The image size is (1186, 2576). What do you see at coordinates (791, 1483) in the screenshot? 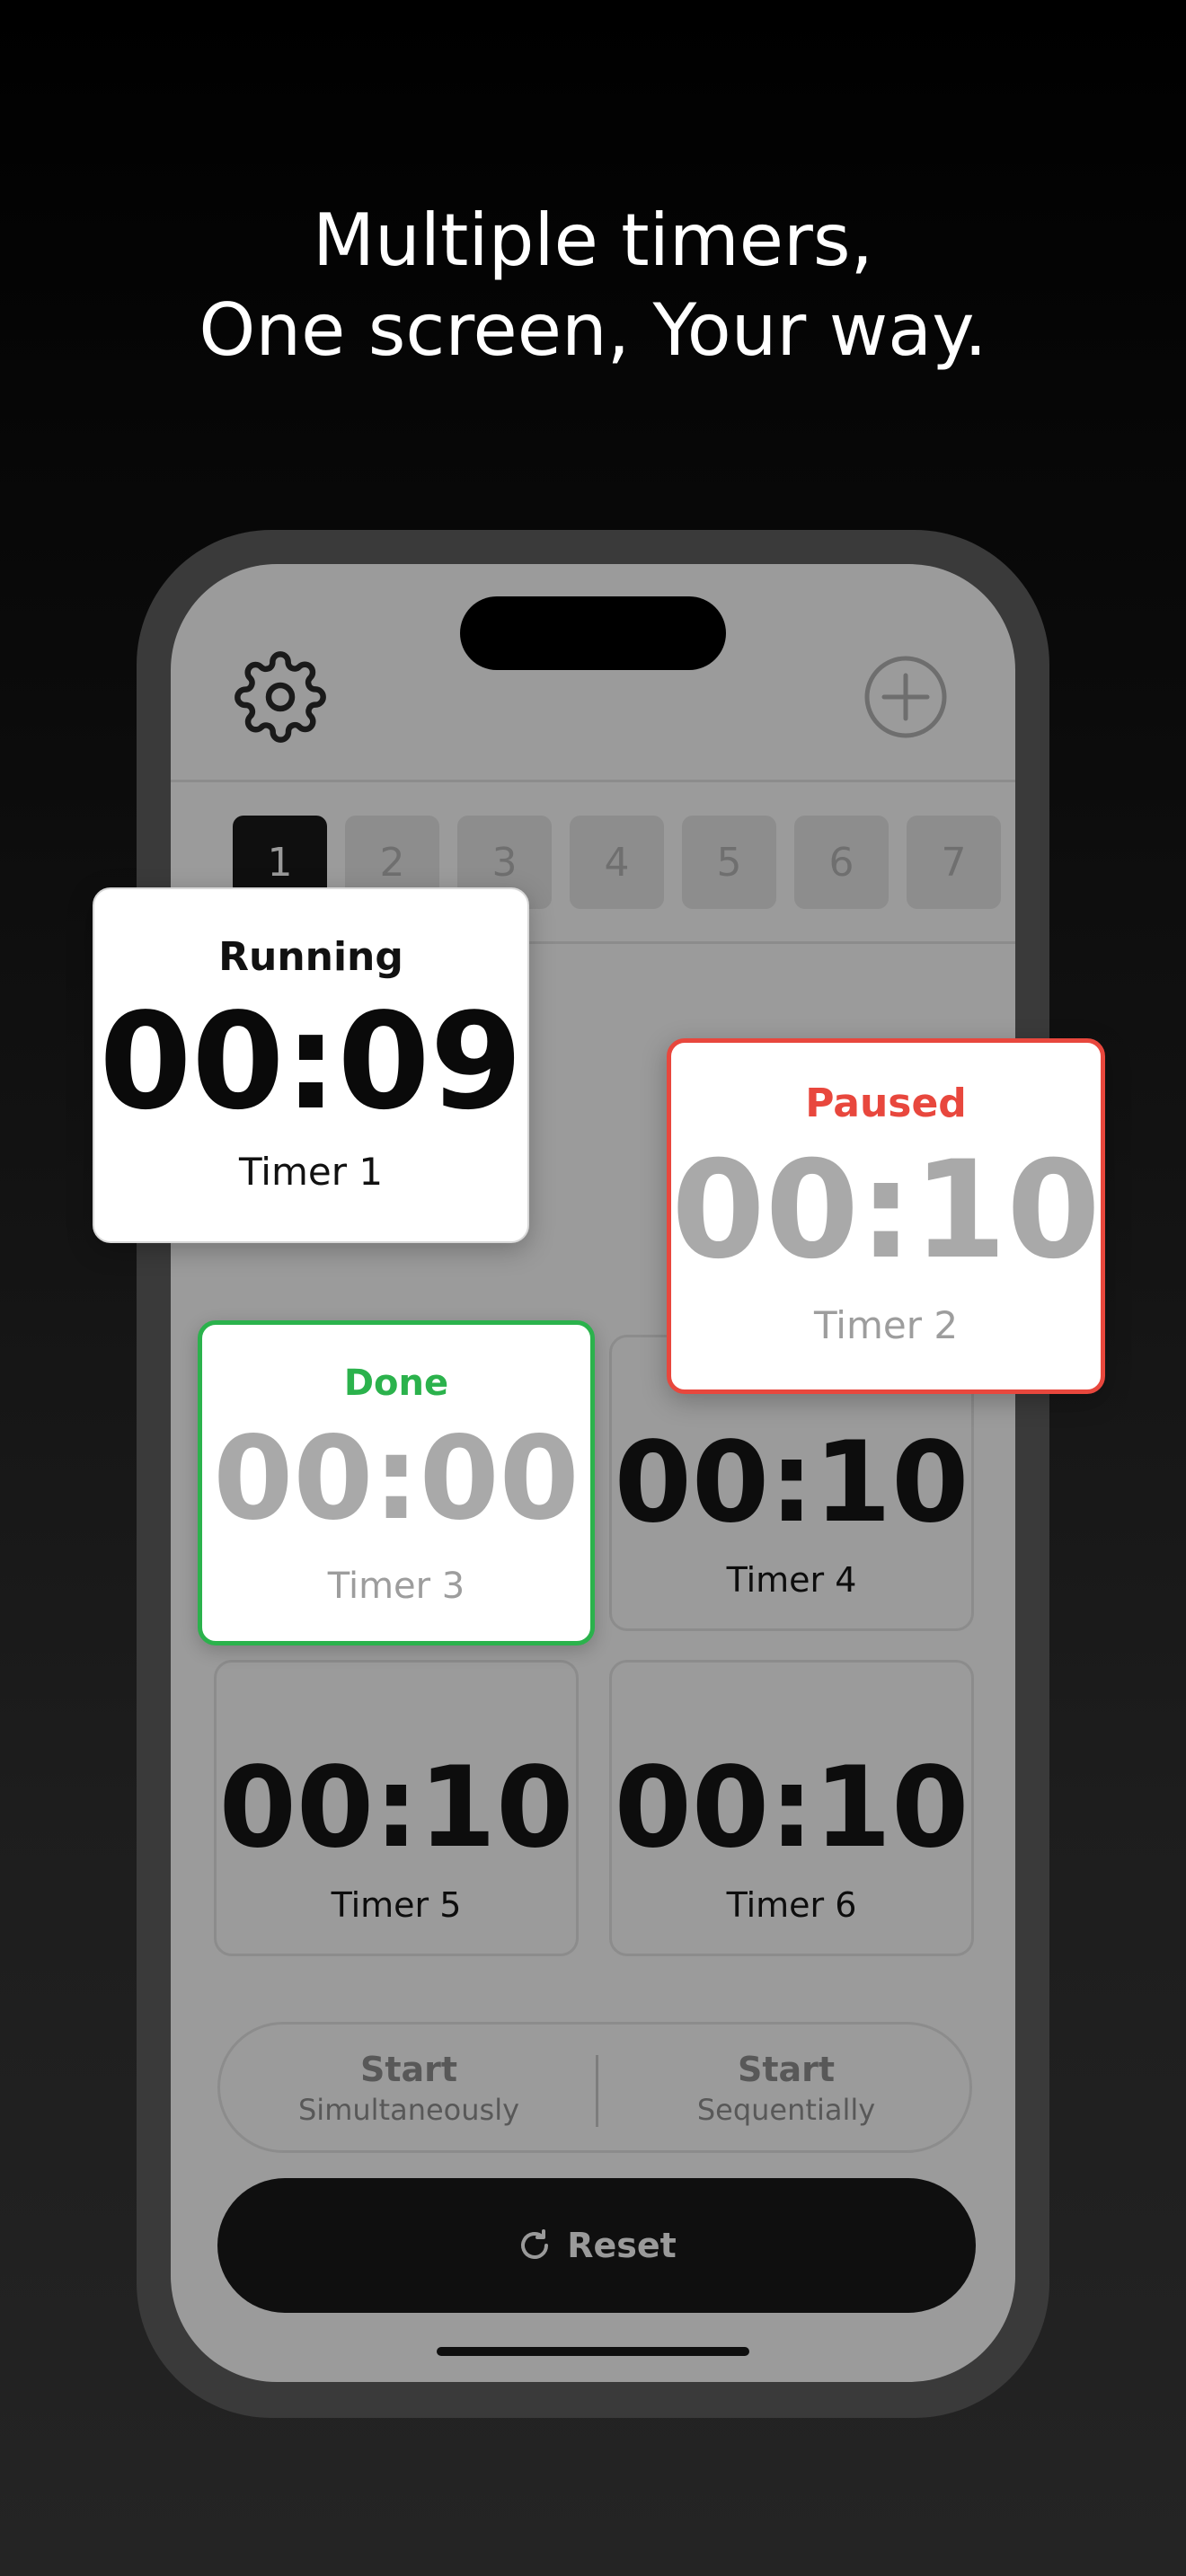
I see `timer-4-time: 00:10` at bounding box center [791, 1483].